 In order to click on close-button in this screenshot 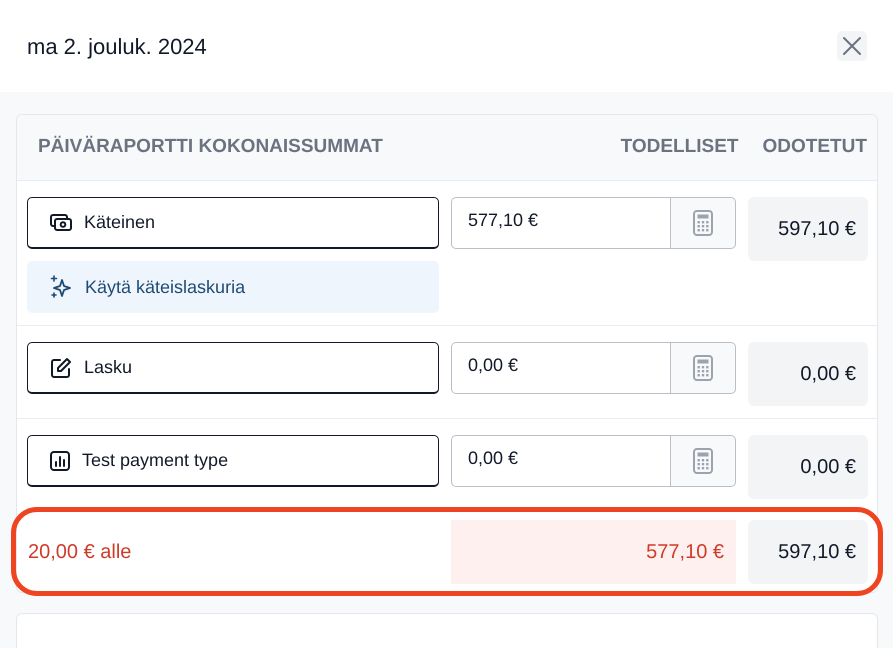, I will do `click(852, 46)`.